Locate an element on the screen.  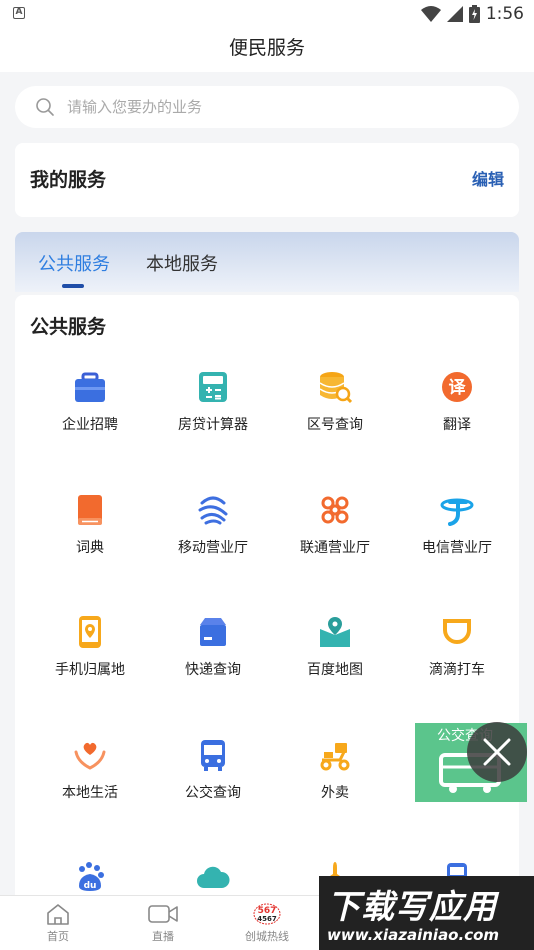
status-icons: 1:56 is located at coordinates (472, 14).